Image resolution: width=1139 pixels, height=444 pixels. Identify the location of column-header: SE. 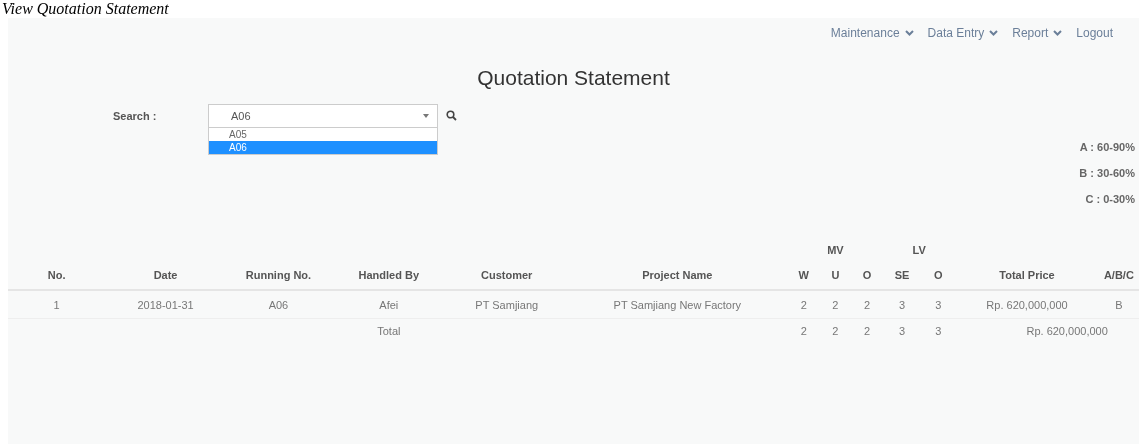
(902, 275).